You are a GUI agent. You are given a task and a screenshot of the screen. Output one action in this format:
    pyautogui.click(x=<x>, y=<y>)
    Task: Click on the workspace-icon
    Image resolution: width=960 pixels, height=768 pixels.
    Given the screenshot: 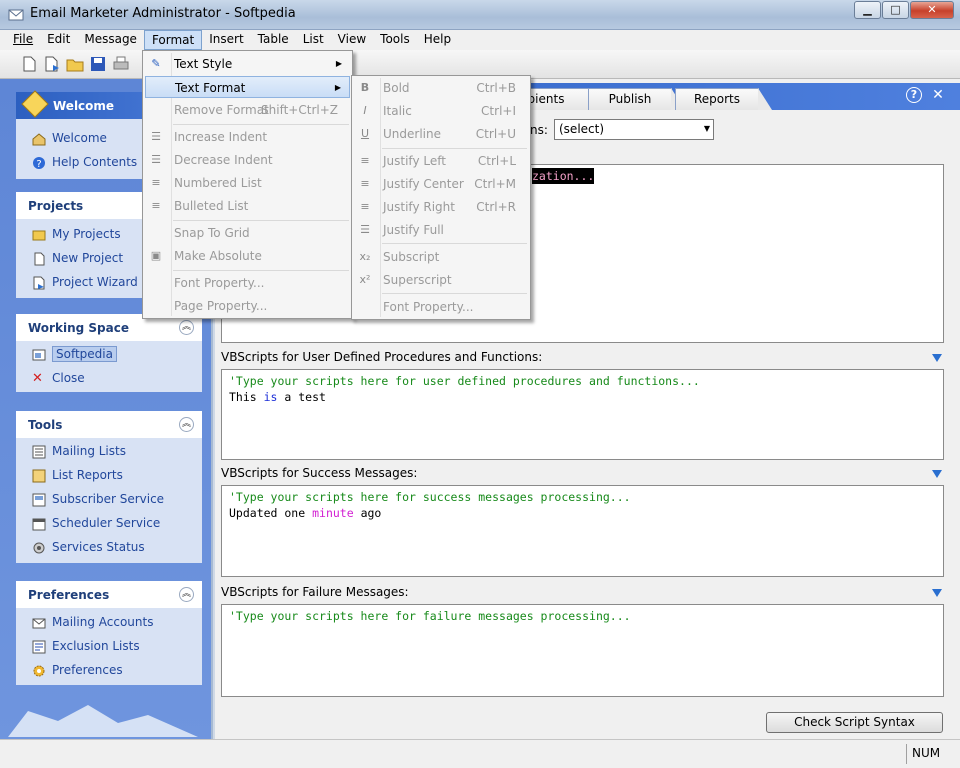 What is the action you would take?
    pyautogui.click(x=39, y=355)
    